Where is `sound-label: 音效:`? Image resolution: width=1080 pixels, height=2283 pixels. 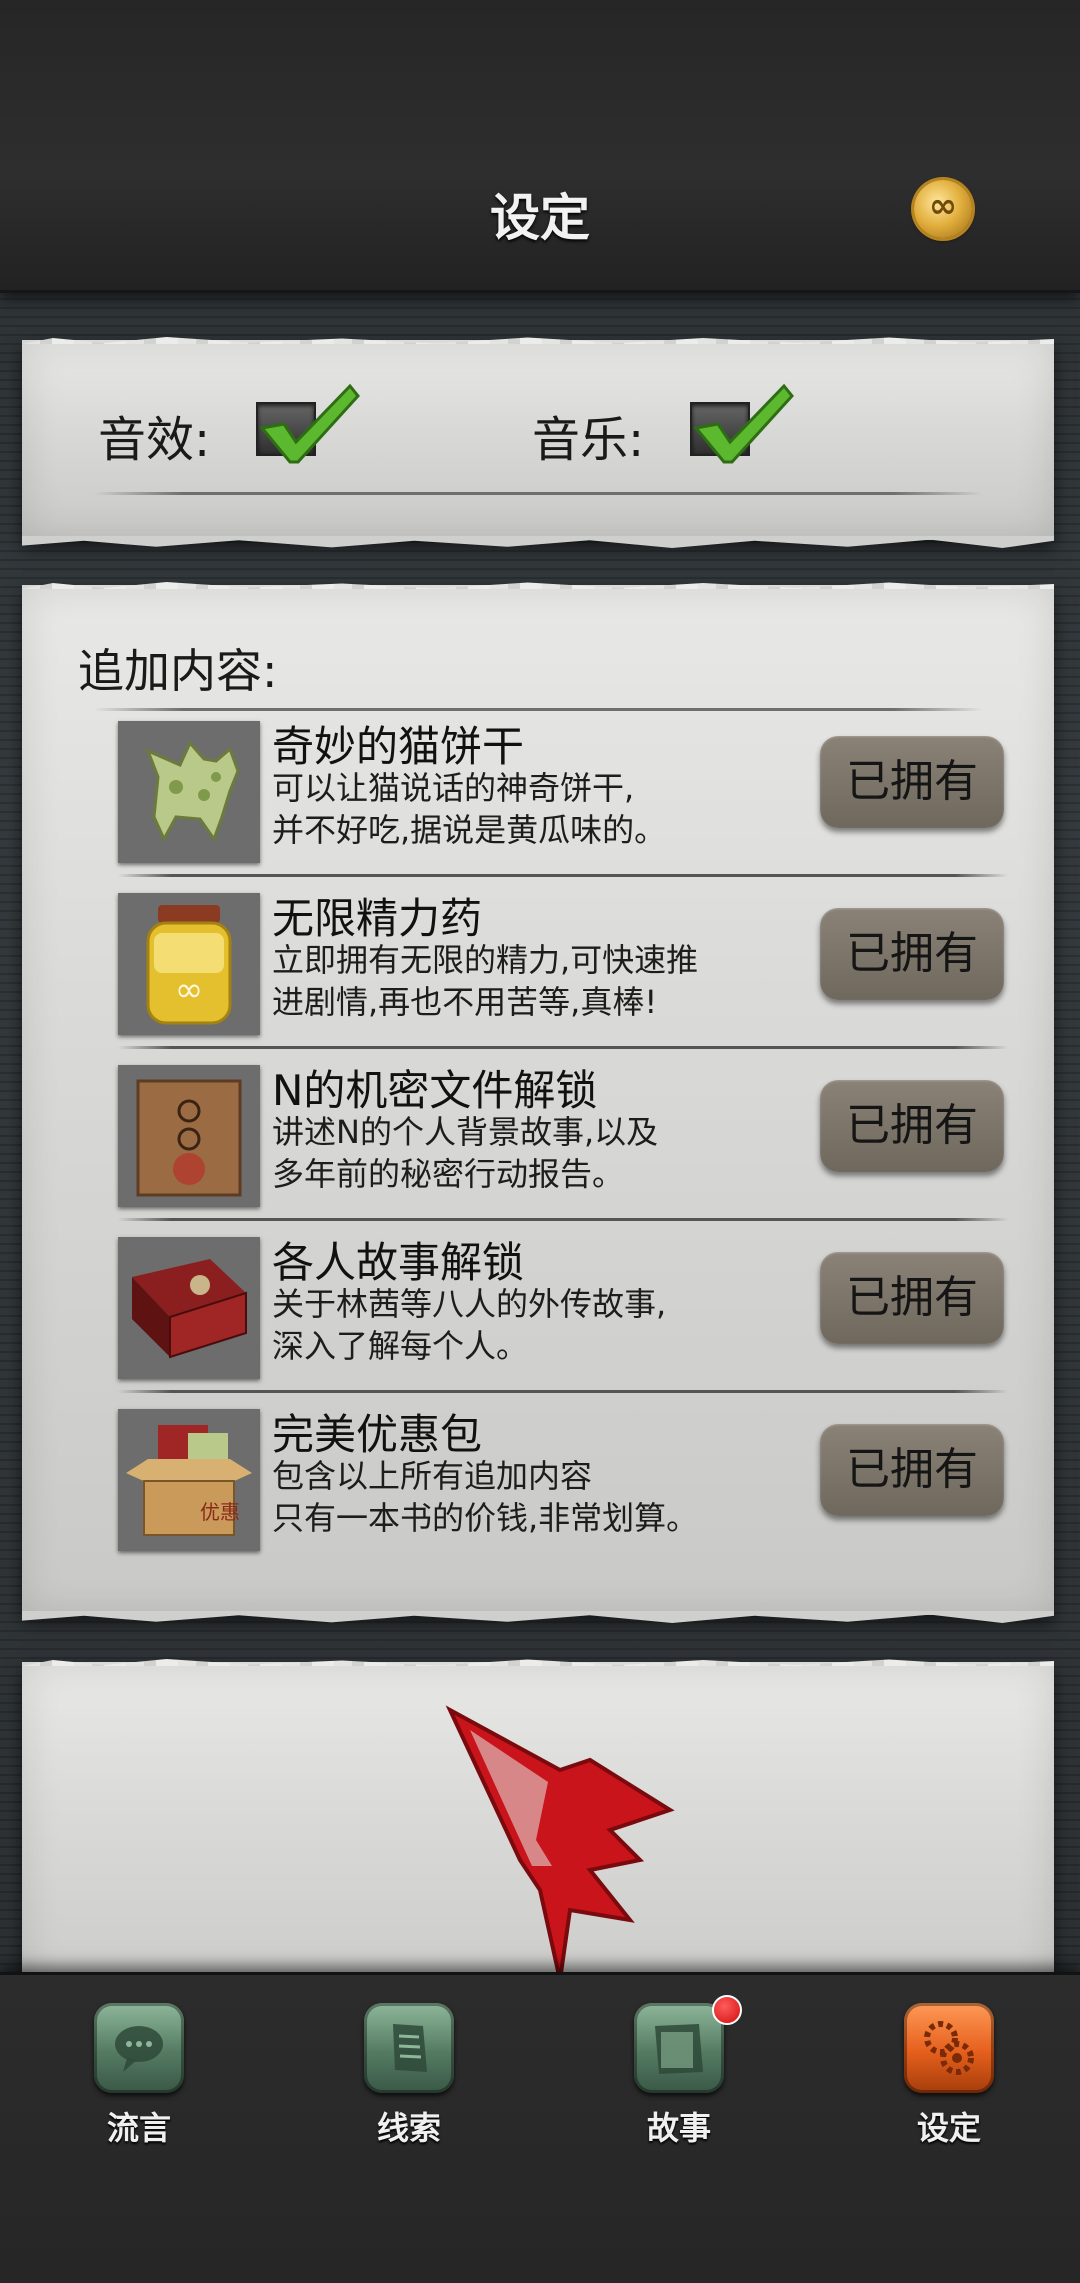
sound-label: 音效: is located at coordinates (154, 440).